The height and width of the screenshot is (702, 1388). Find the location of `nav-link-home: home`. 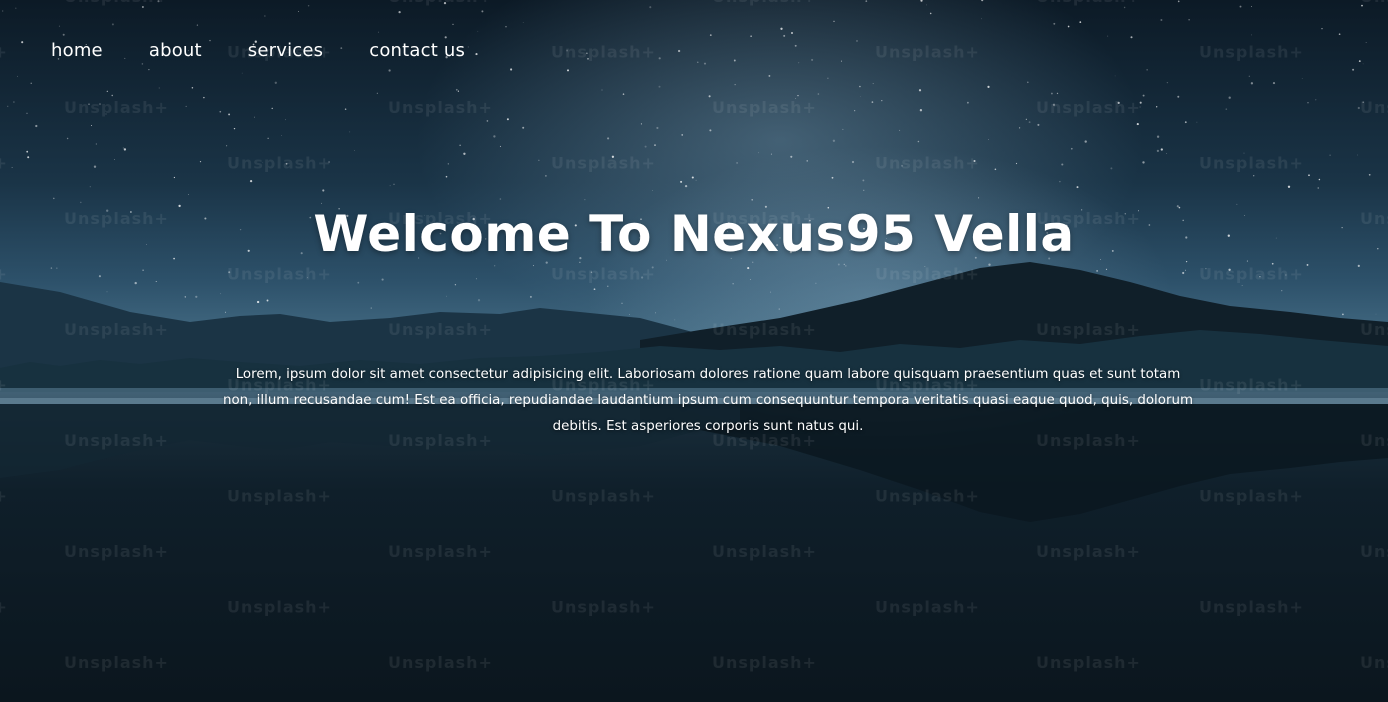

nav-link-home: home is located at coordinates (77, 50).